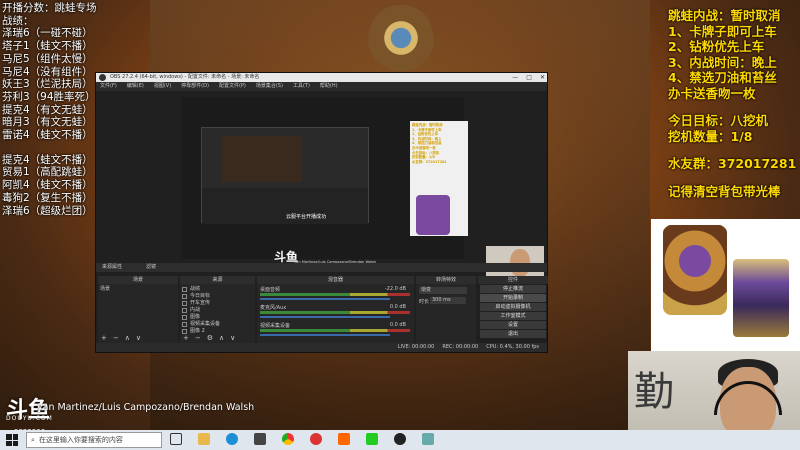  I want to click on overlay-line: 战绩：, so click(18, 20).